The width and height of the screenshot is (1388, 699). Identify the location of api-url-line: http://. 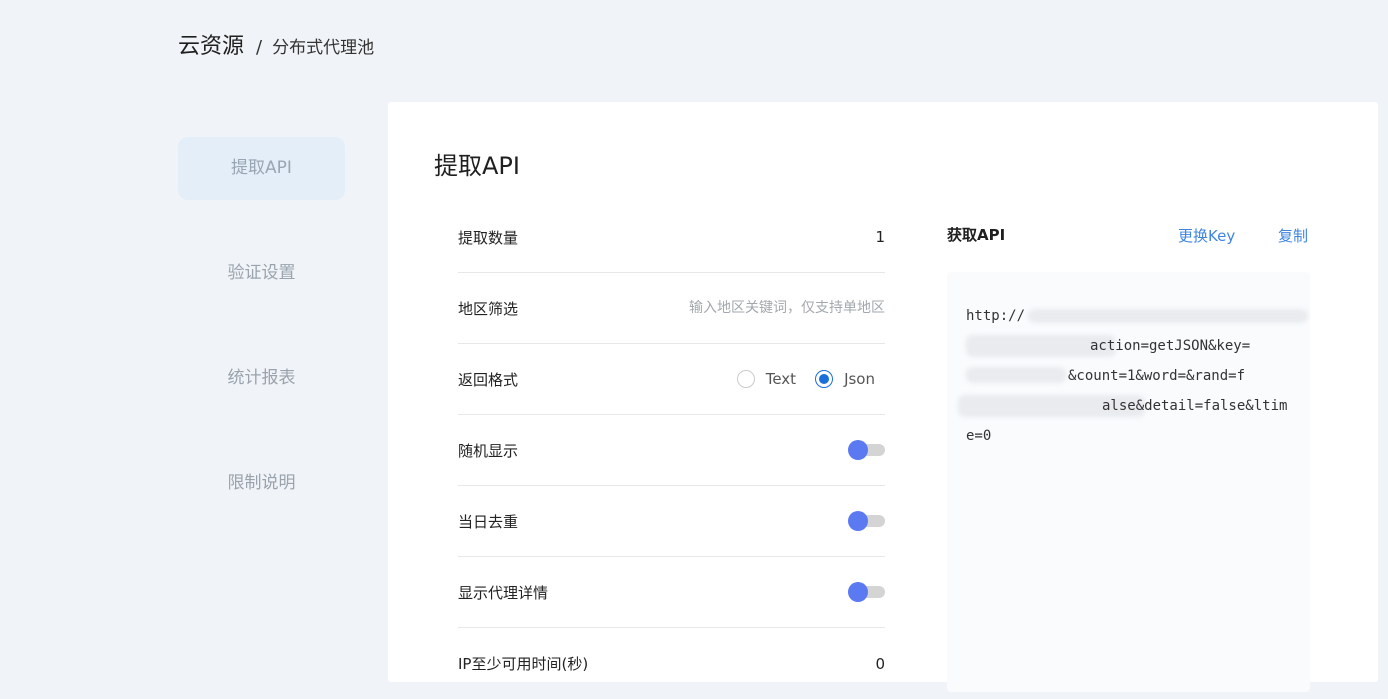
(1137, 316).